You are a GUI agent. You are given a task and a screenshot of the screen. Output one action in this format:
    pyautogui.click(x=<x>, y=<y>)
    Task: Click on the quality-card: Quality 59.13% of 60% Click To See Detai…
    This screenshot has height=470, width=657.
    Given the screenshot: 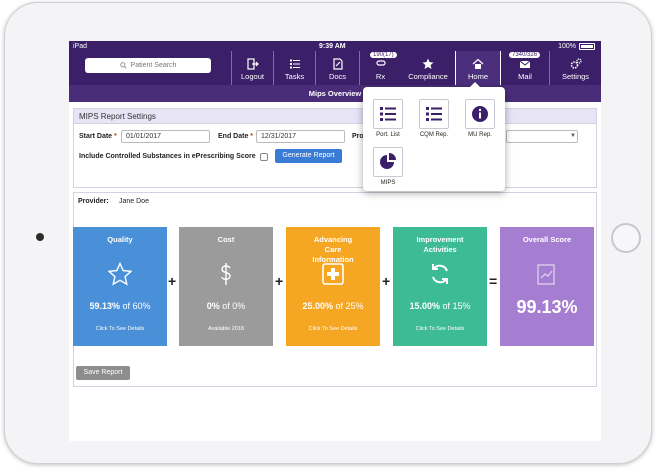 What is the action you would take?
    pyautogui.click(x=120, y=286)
    